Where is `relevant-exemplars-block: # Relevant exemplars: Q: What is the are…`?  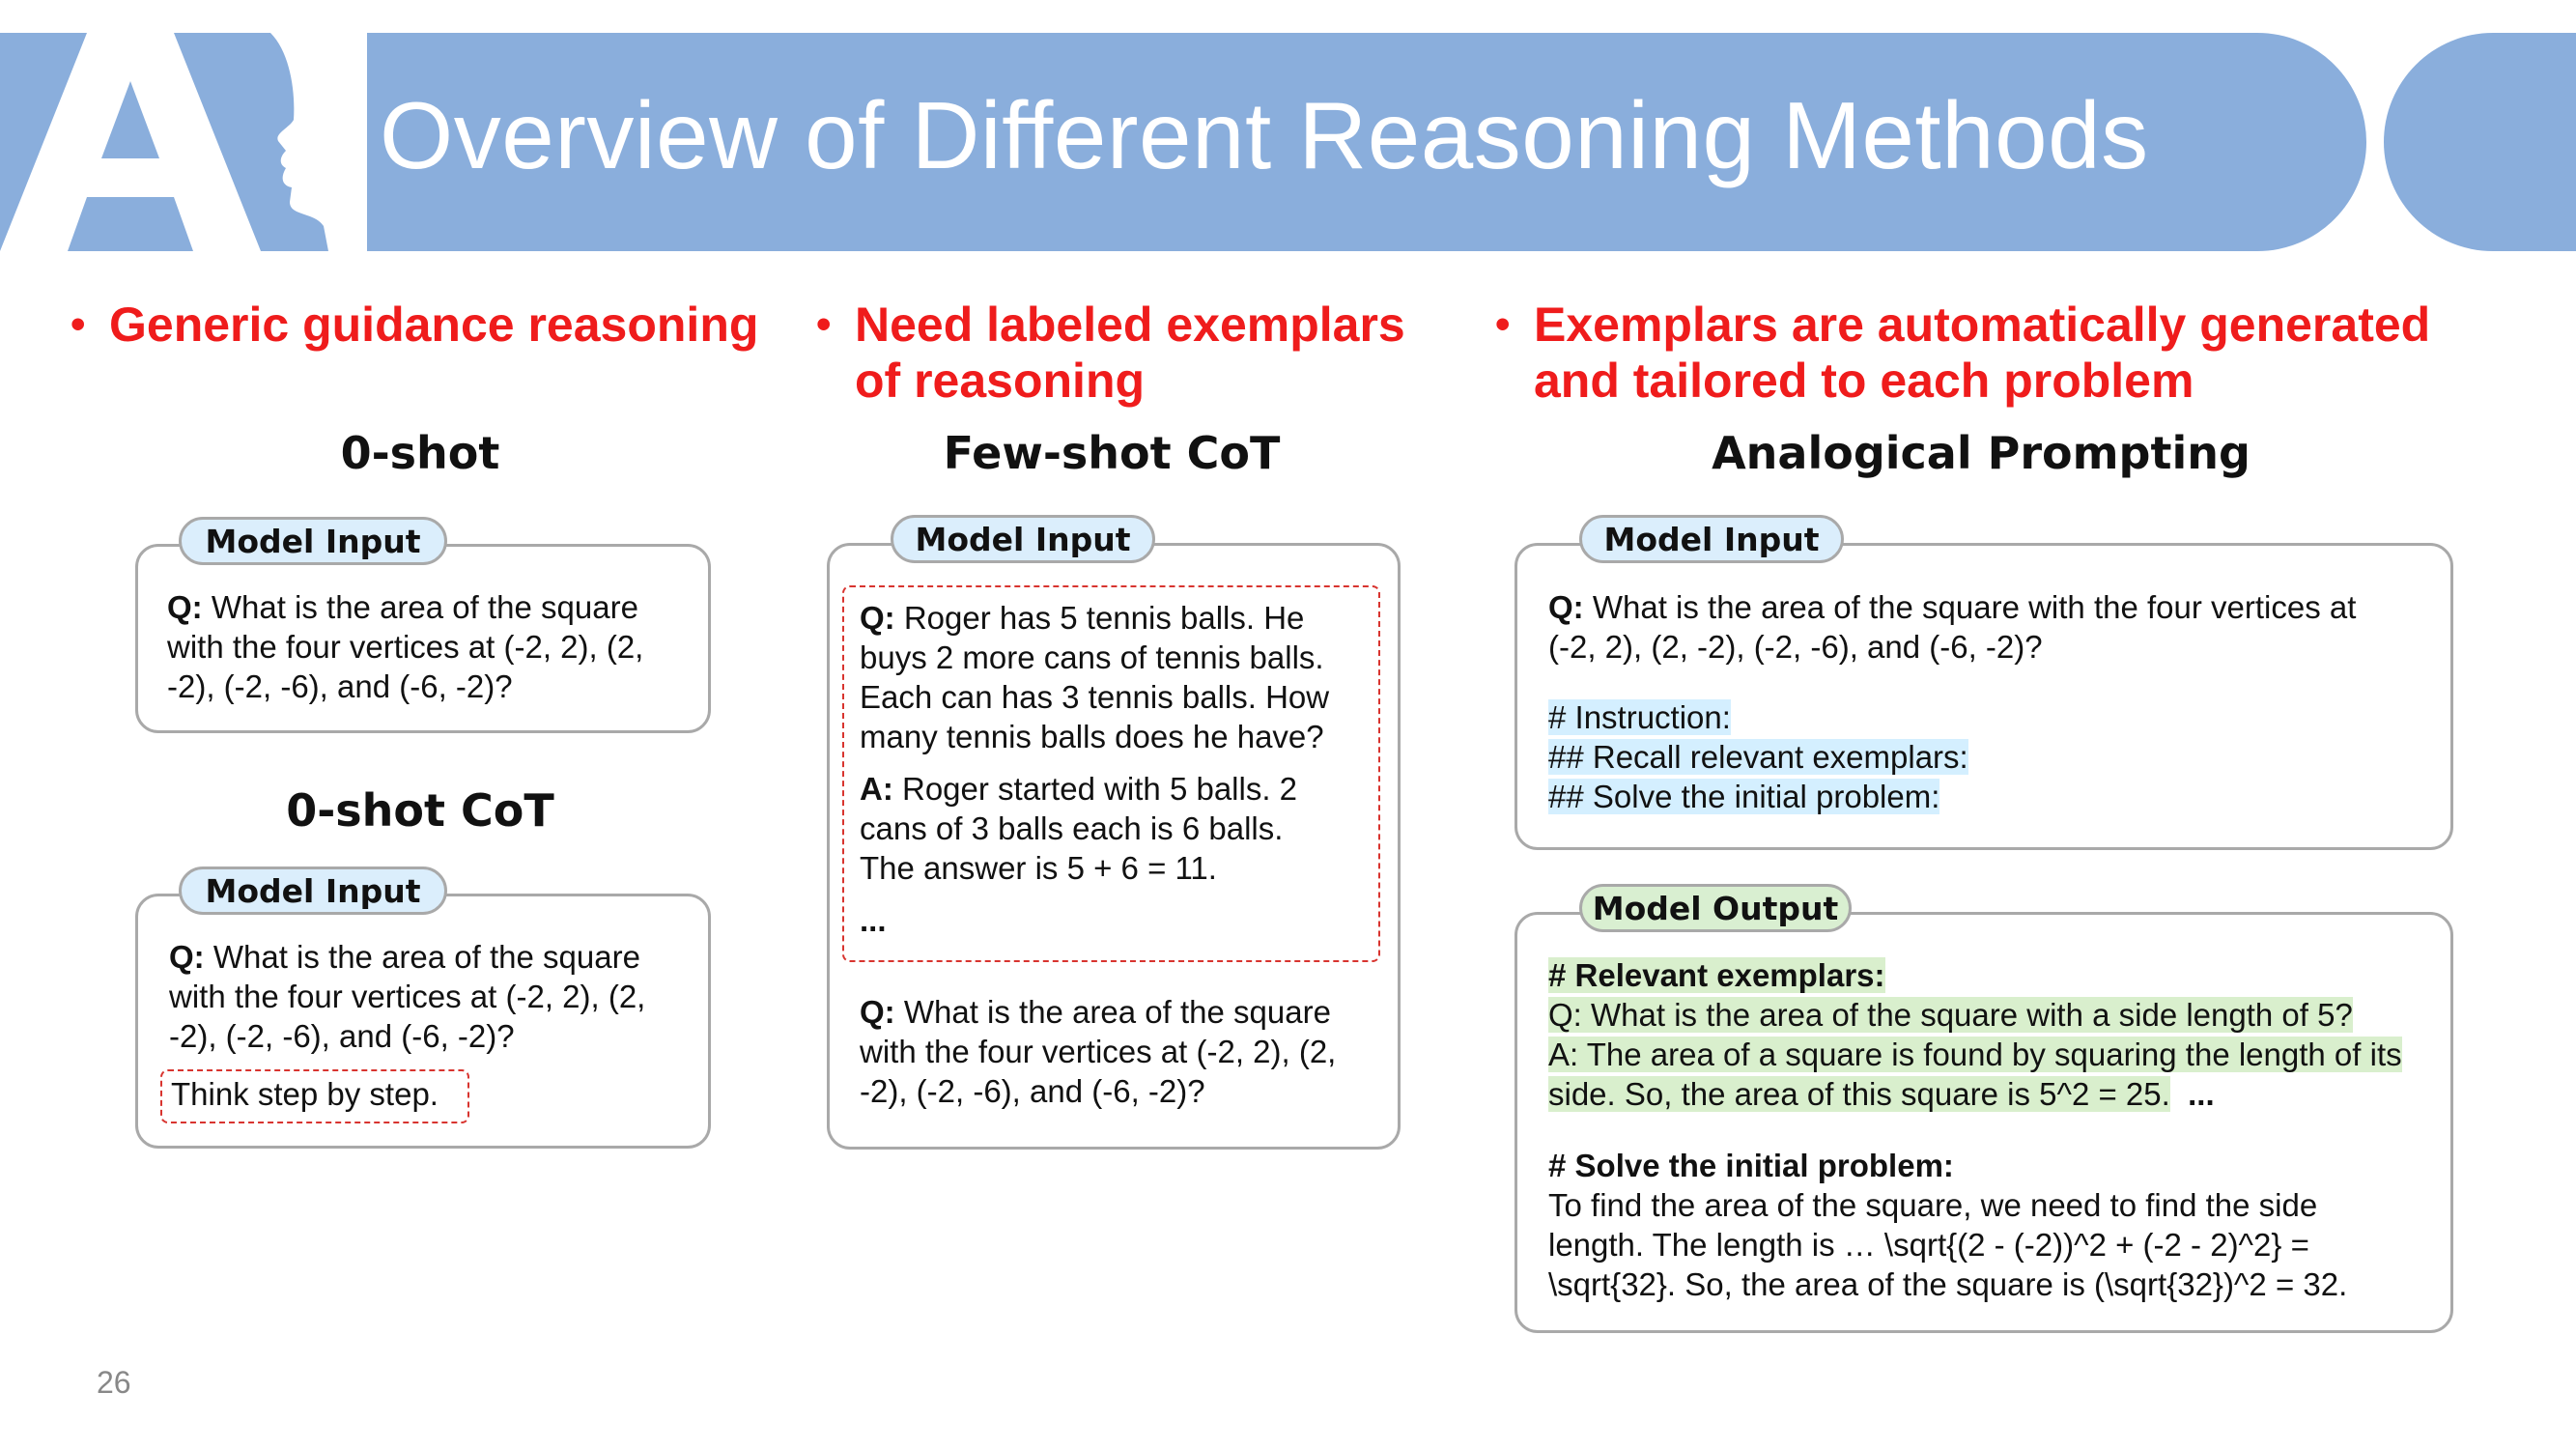 relevant-exemplars-block: # Relevant exemplars: Q: What is the are… is located at coordinates (1975, 1034).